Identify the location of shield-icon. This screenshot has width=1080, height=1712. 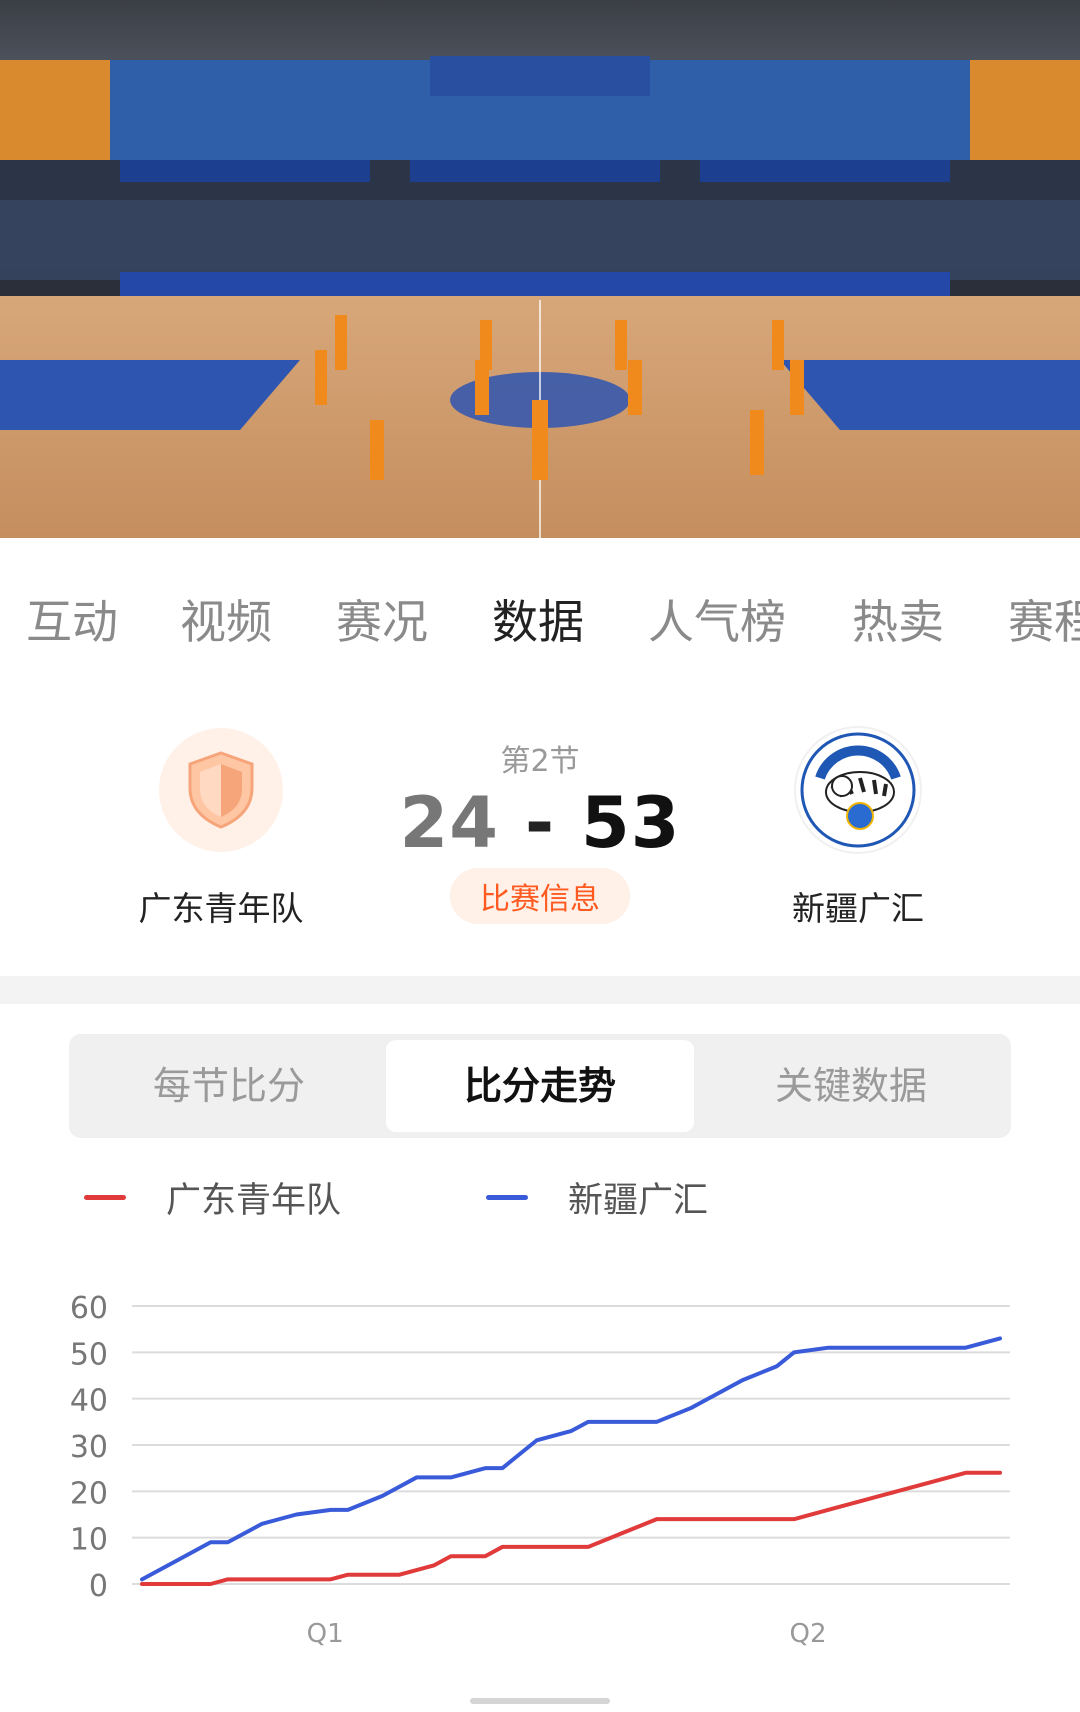
(221, 790).